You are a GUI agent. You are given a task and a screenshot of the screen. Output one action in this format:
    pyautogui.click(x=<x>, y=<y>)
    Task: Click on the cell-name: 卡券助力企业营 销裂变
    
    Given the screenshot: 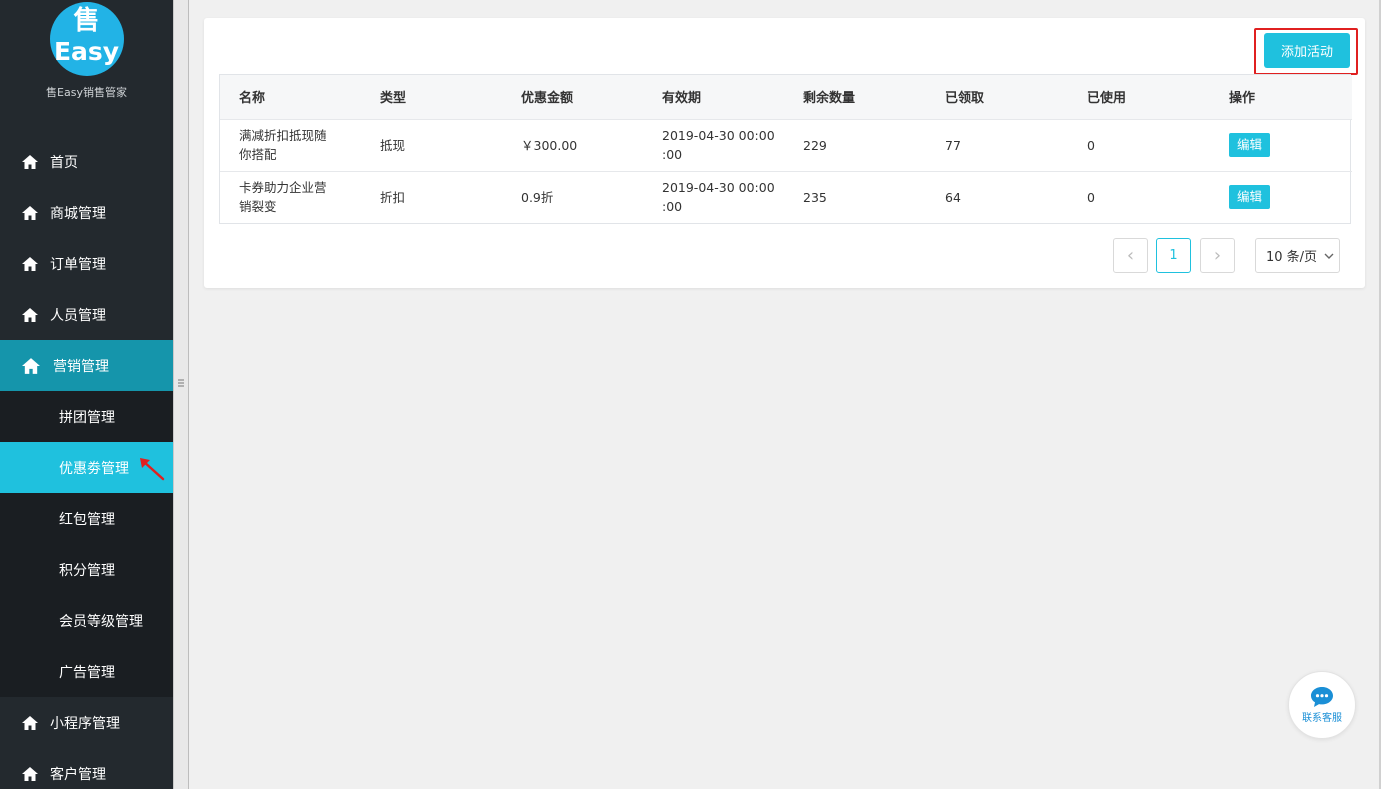 What is the action you would take?
    pyautogui.click(x=283, y=197)
    